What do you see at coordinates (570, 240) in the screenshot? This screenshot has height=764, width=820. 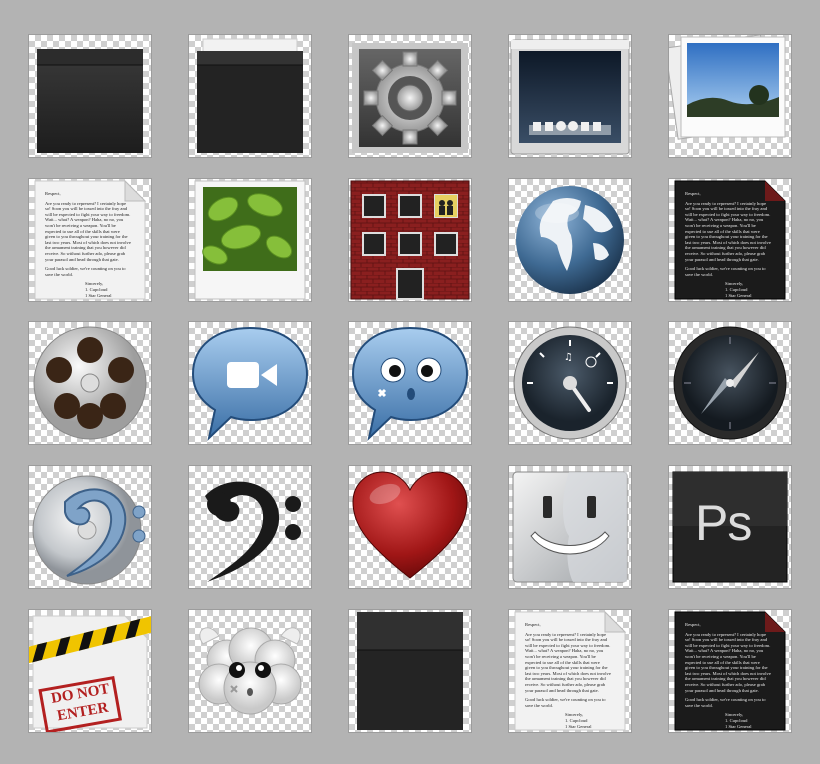 I see `globe-icon` at bounding box center [570, 240].